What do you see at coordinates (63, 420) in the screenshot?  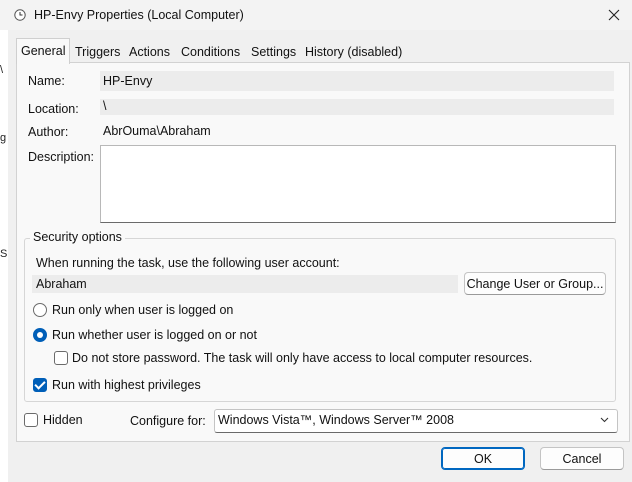 I see `checkbox-hidden-label: Hidden` at bounding box center [63, 420].